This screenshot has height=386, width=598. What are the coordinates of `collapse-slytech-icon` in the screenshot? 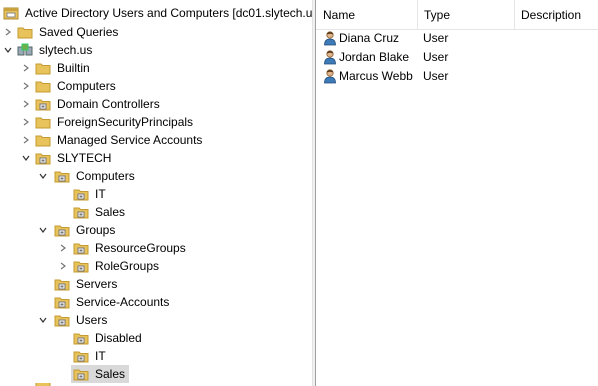 It's located at (26, 158).